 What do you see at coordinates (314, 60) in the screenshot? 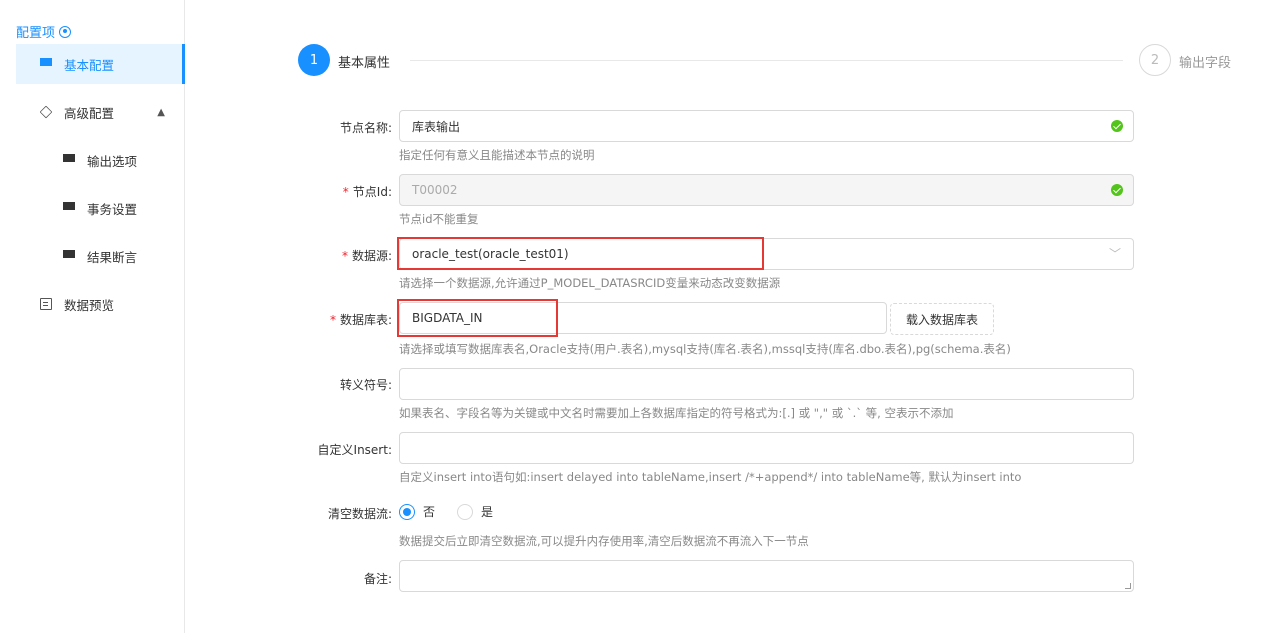
I see `step-1-indicator: 1` at bounding box center [314, 60].